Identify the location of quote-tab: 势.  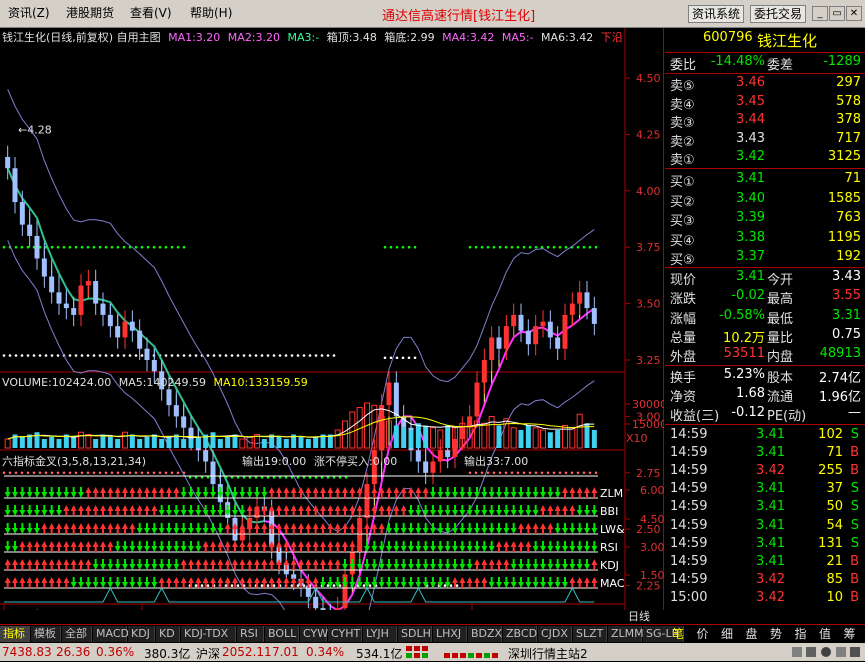
(776, 634).